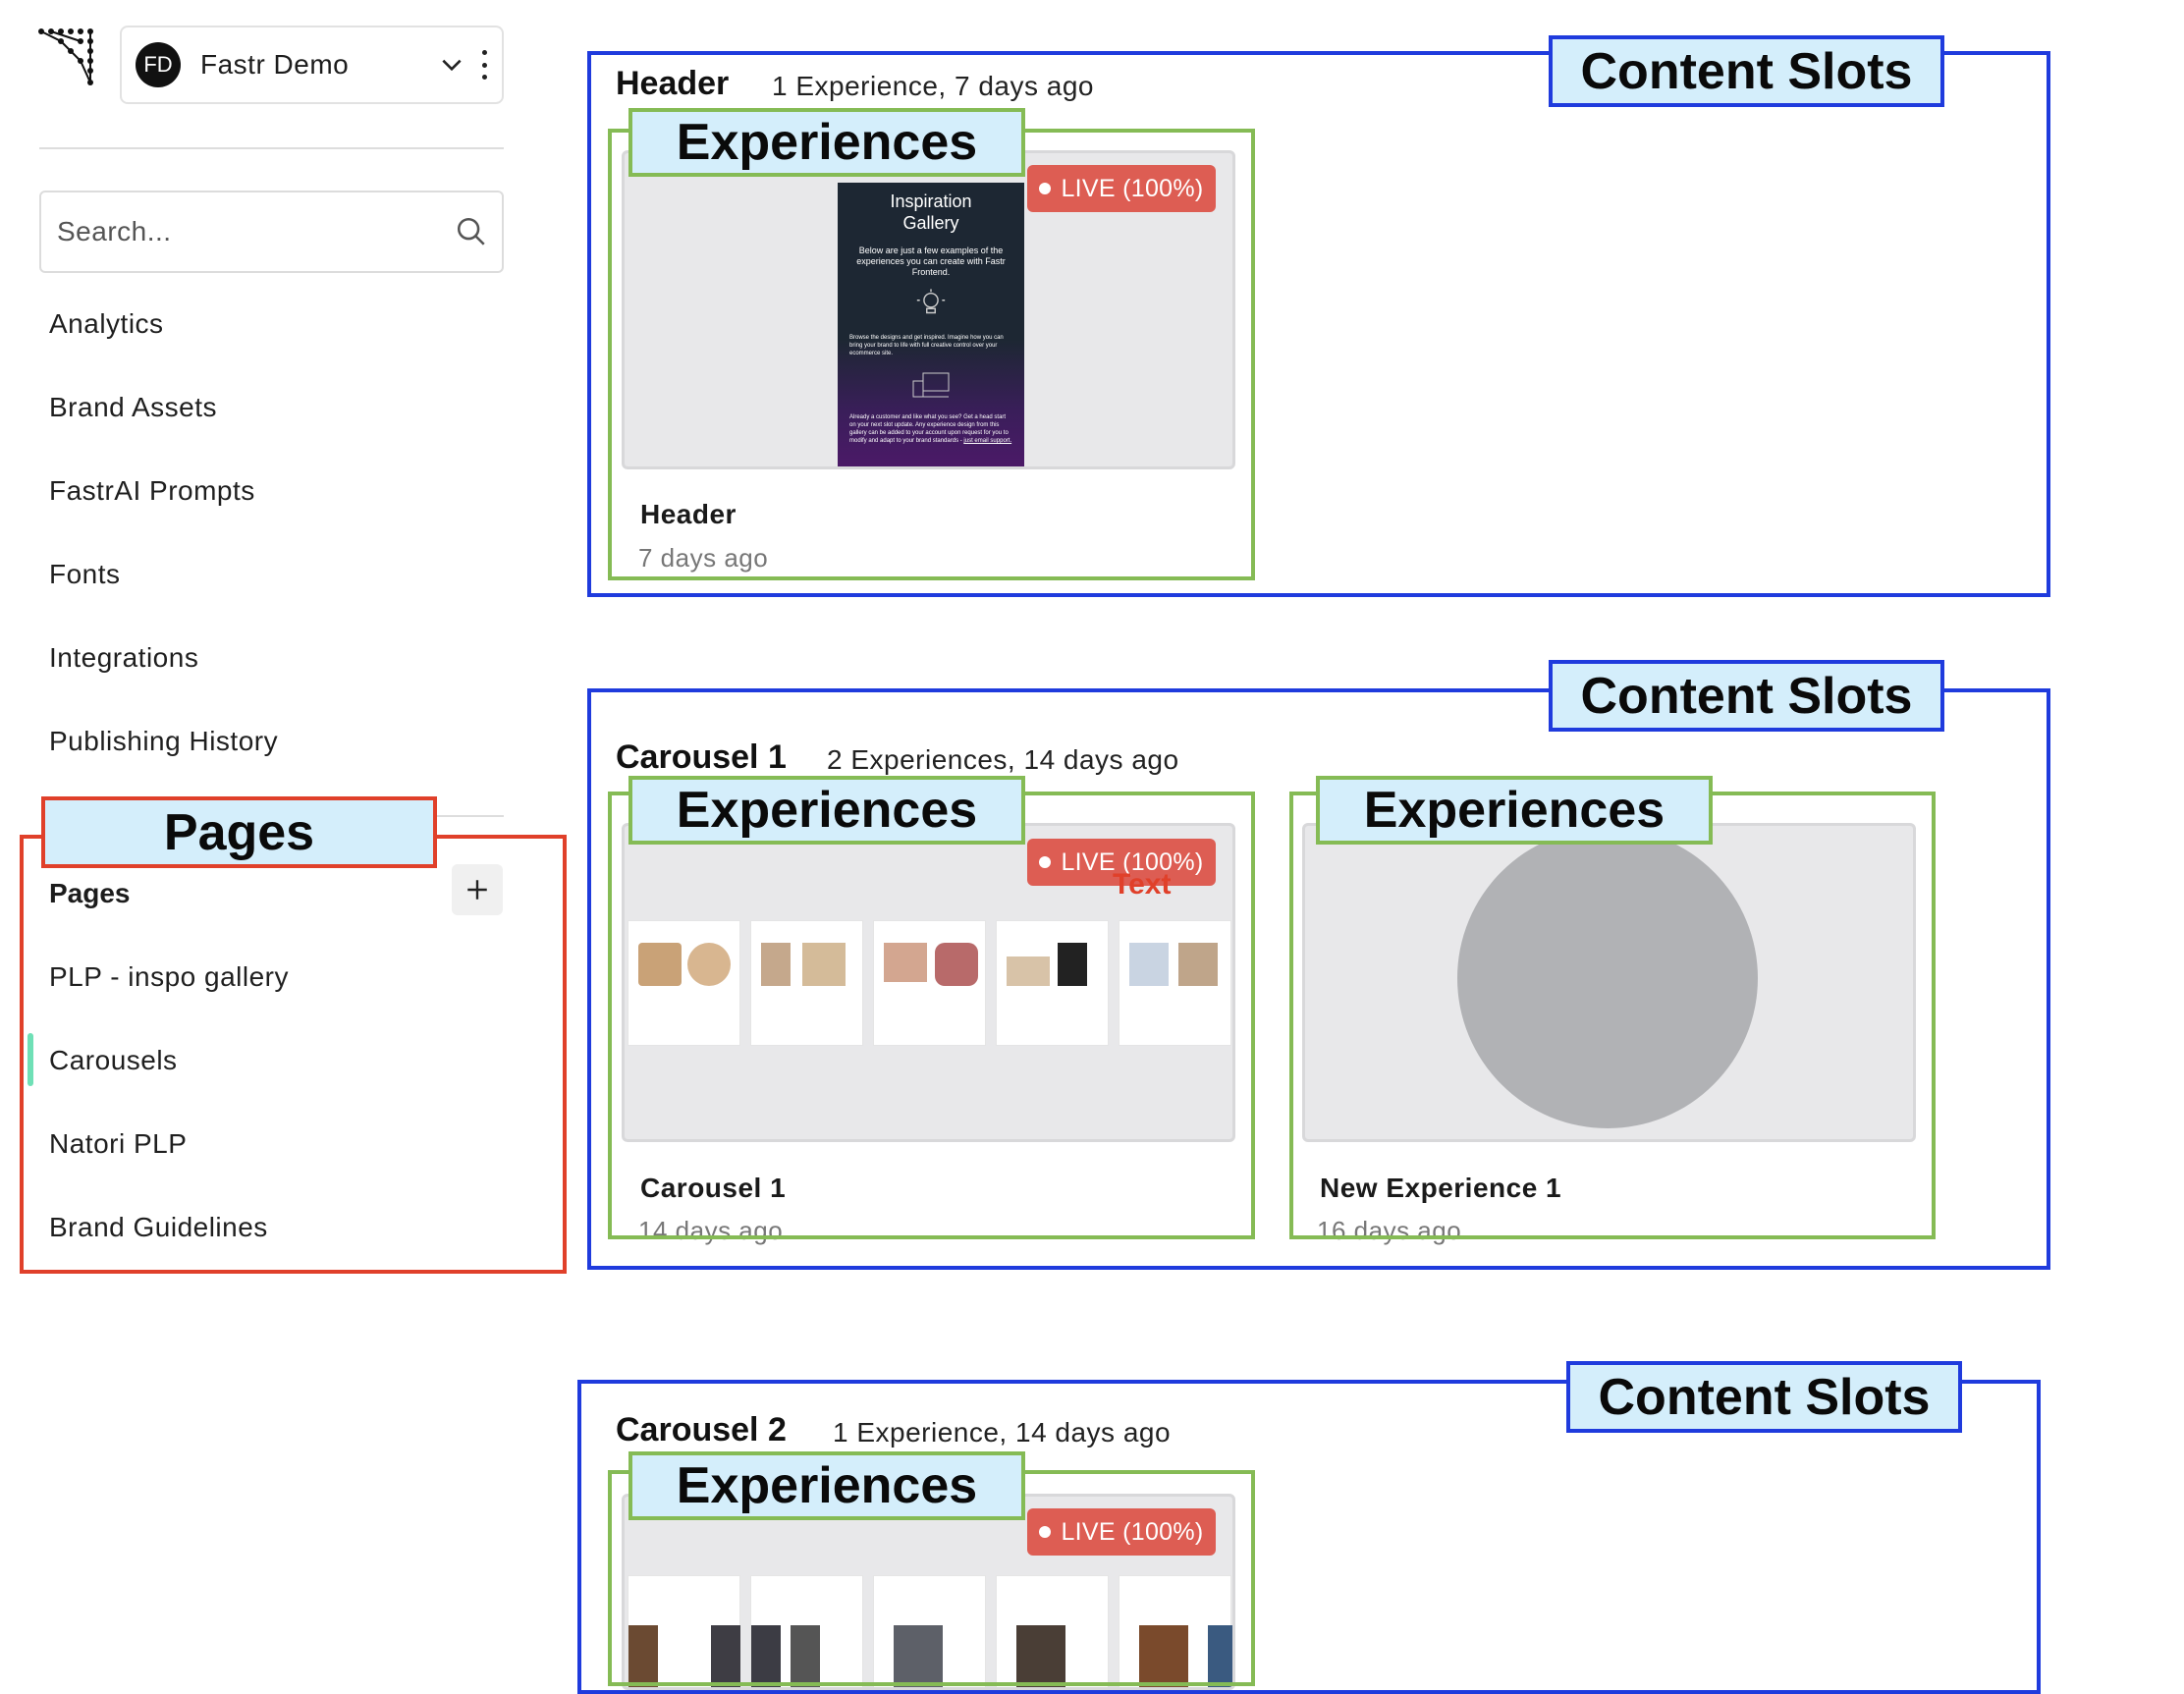  I want to click on search-icon, so click(471, 231).